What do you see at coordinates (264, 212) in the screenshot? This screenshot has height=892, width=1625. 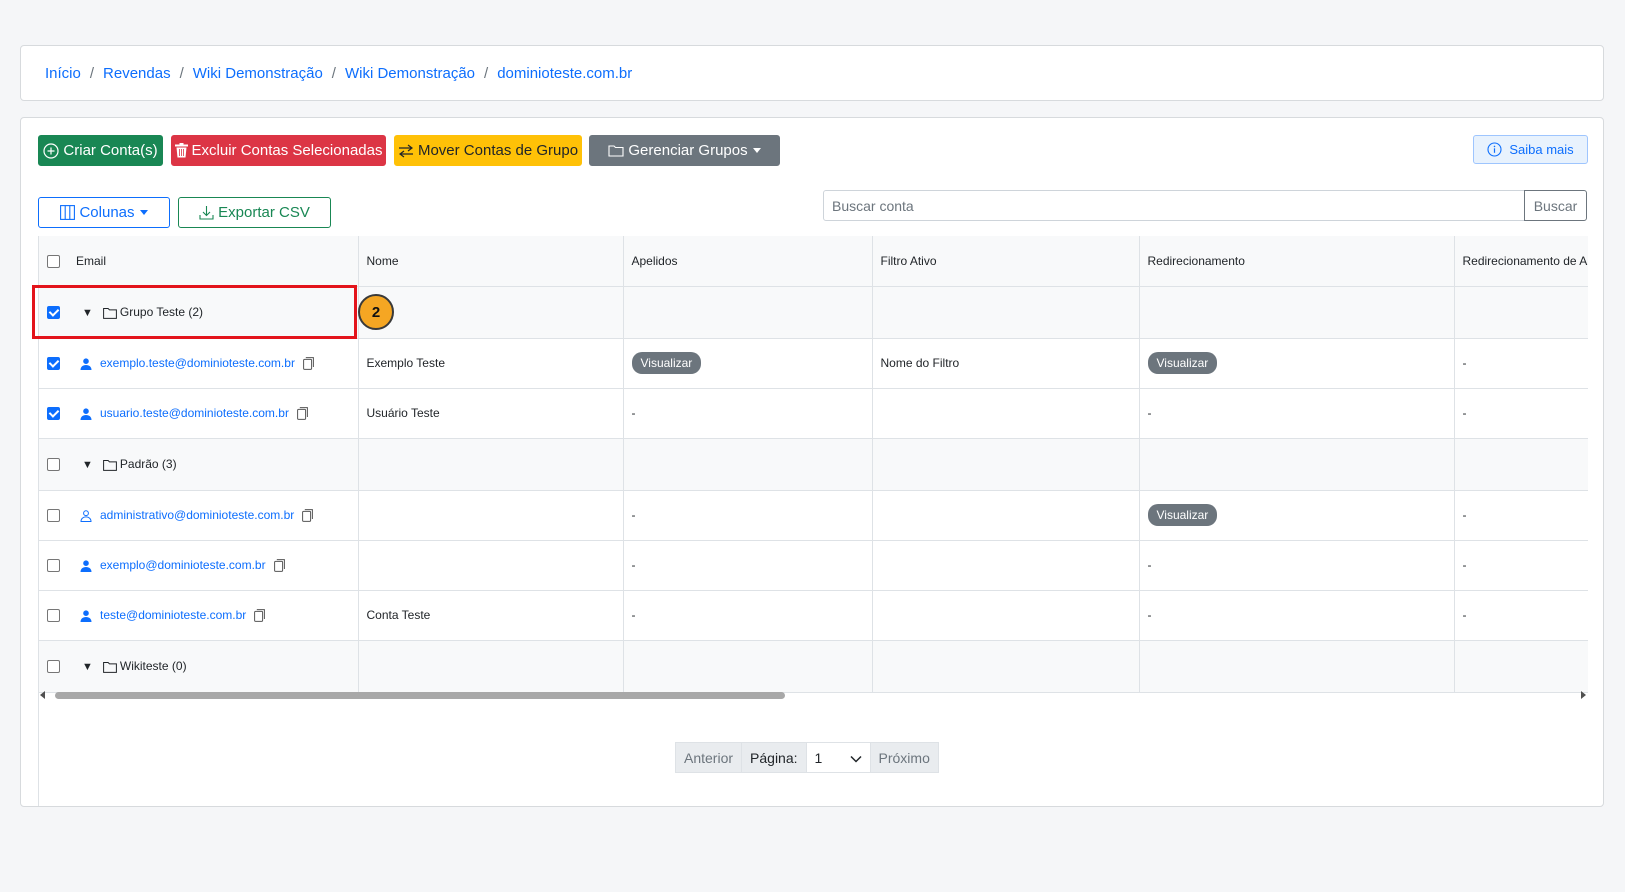 I see `export-csv-label: Exportar CSV` at bounding box center [264, 212].